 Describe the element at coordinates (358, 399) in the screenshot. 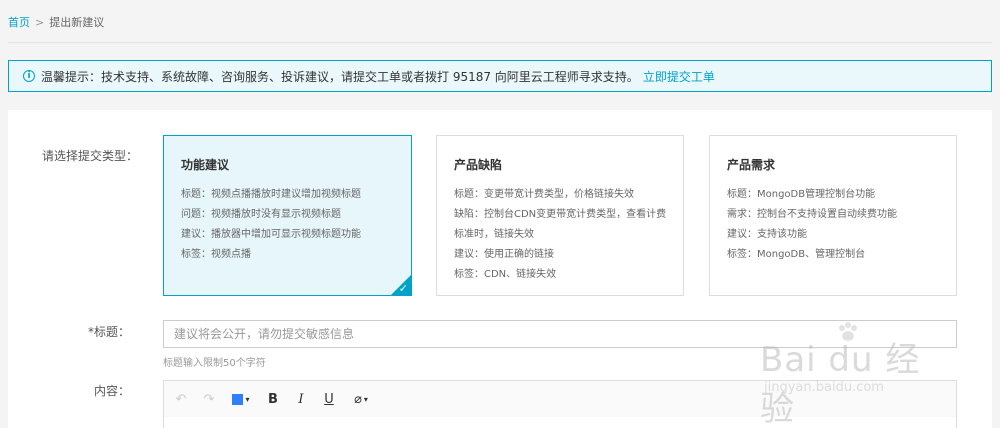

I see `clear-format-icon: ⌀` at that location.